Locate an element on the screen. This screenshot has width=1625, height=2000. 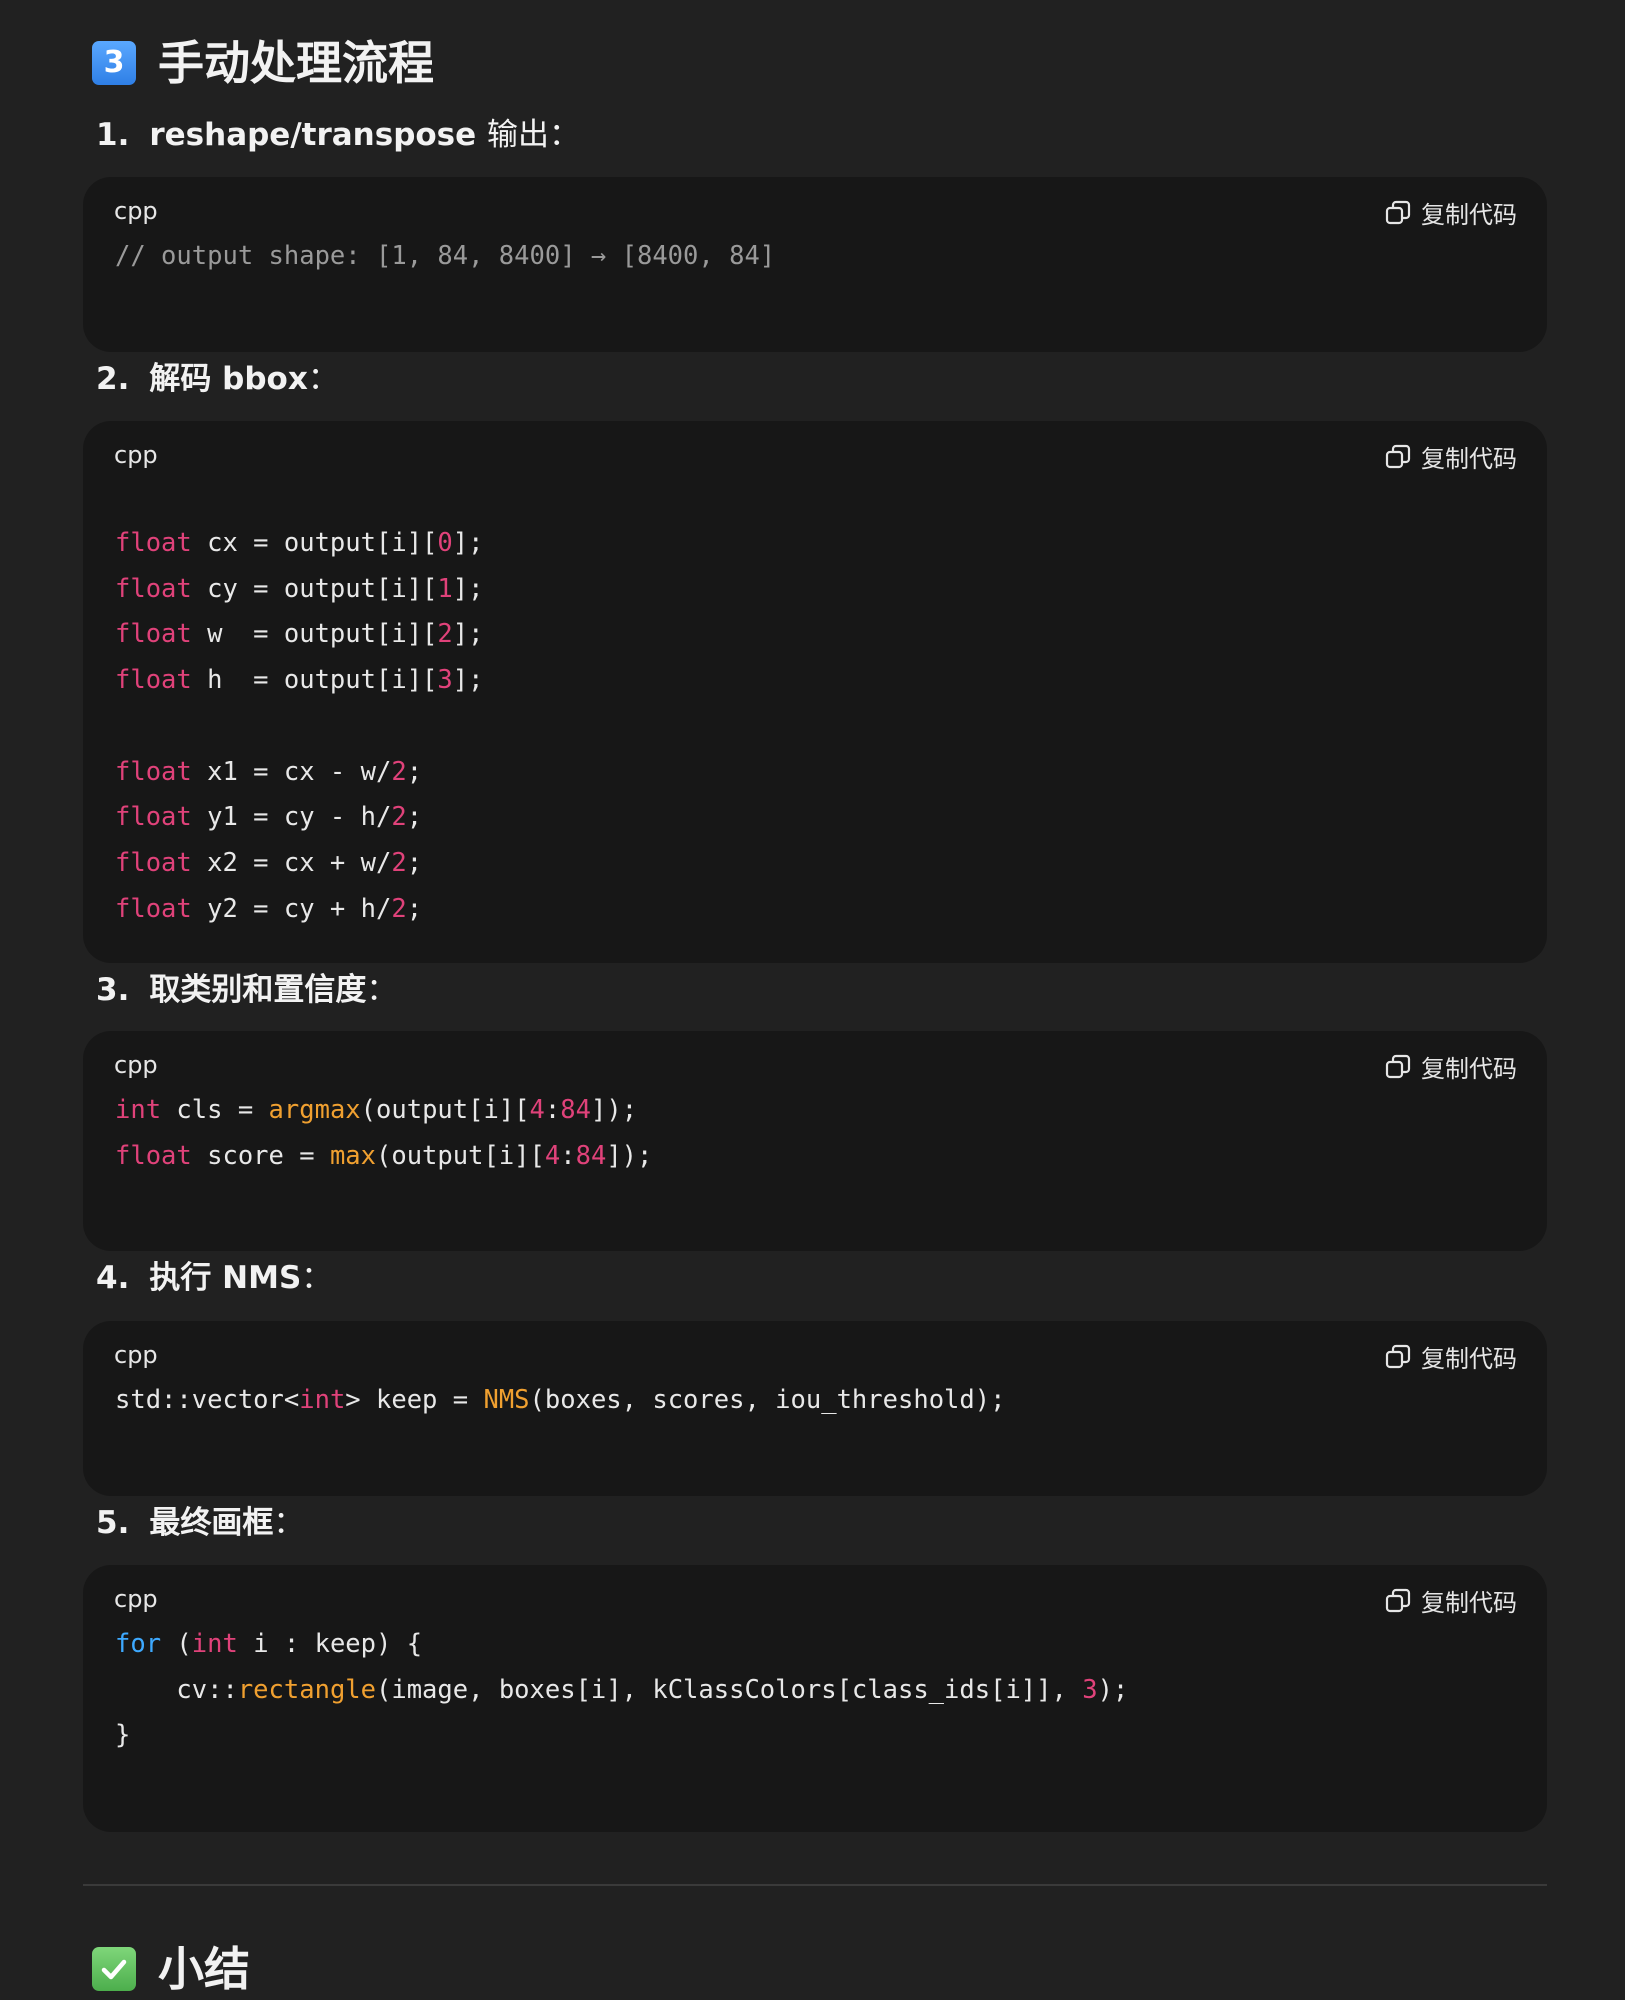
code-line: float cx = output[i][0]; is located at coordinates (299, 543).